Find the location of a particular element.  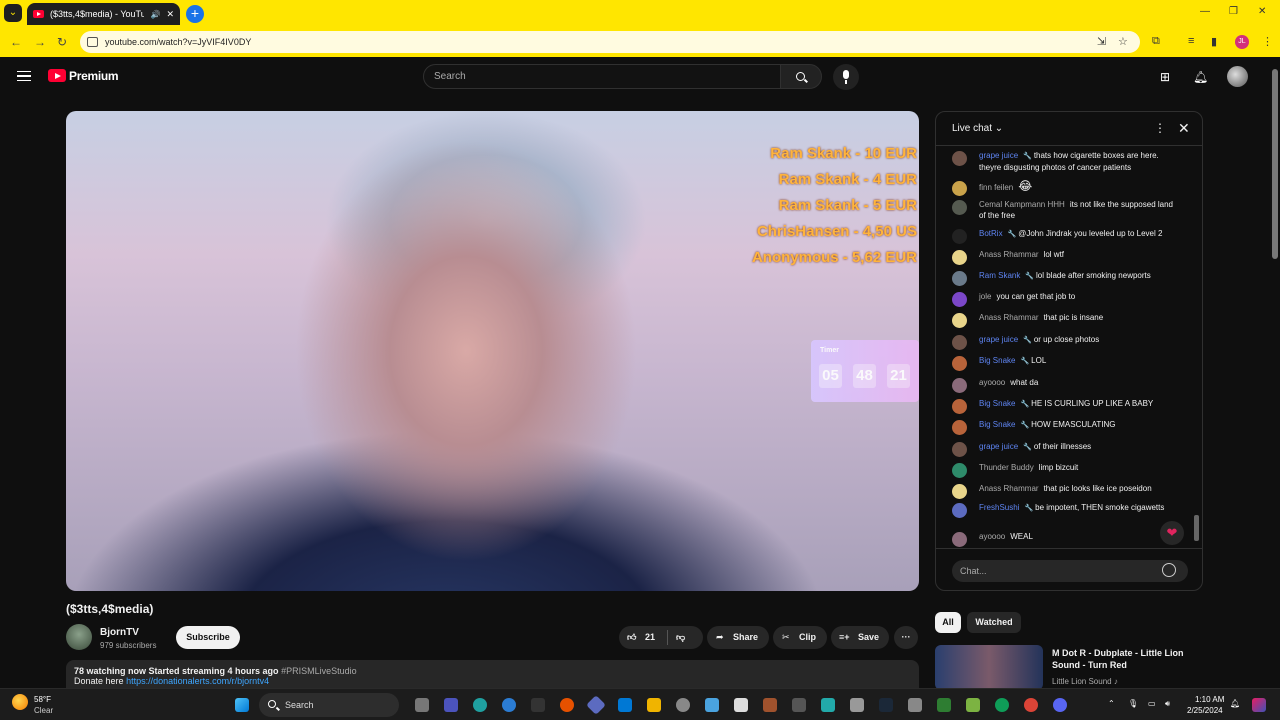

voice-search-button is located at coordinates (846, 77).